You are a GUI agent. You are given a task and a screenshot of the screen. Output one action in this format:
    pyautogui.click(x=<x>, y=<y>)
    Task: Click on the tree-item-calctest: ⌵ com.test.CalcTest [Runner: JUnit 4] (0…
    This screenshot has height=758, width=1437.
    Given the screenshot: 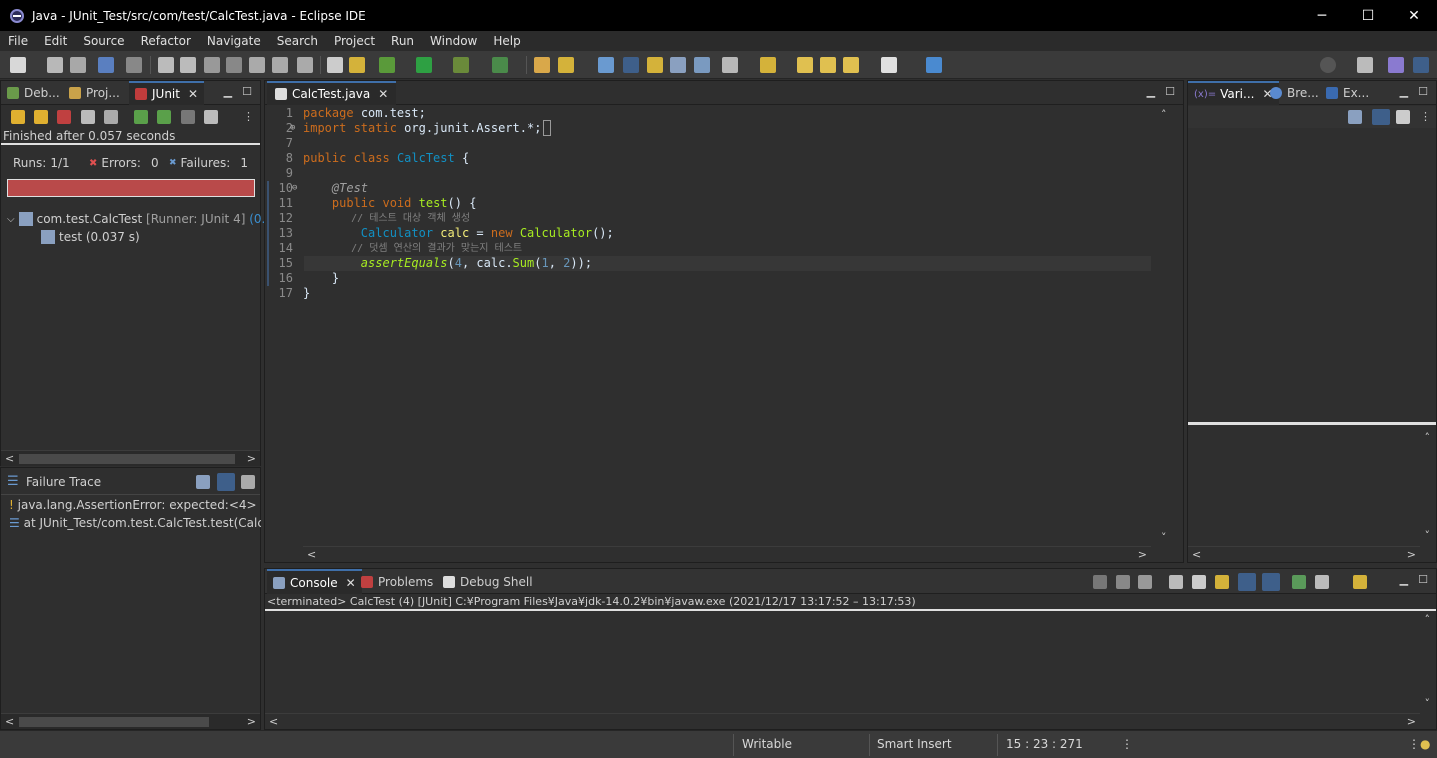 What is the action you would take?
    pyautogui.click(x=147, y=219)
    